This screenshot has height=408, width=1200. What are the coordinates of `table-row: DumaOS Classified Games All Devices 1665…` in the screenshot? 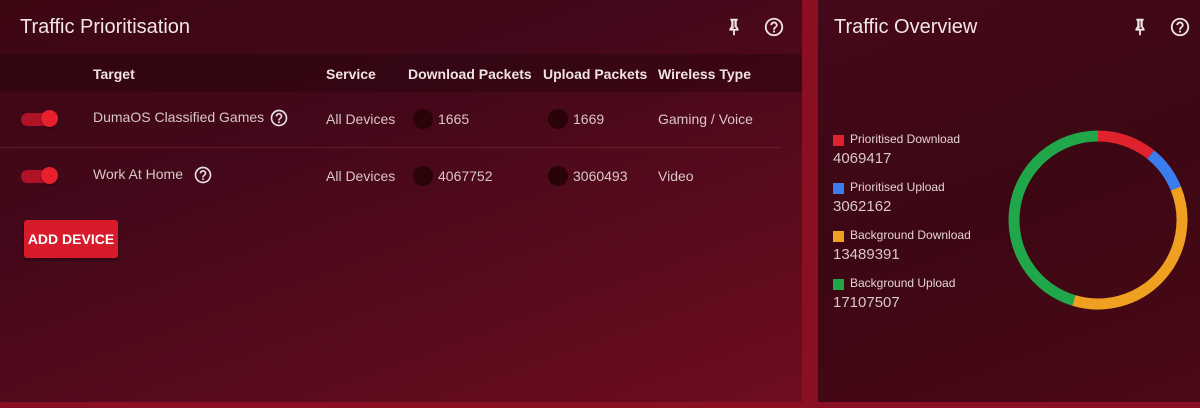 It's located at (390, 120).